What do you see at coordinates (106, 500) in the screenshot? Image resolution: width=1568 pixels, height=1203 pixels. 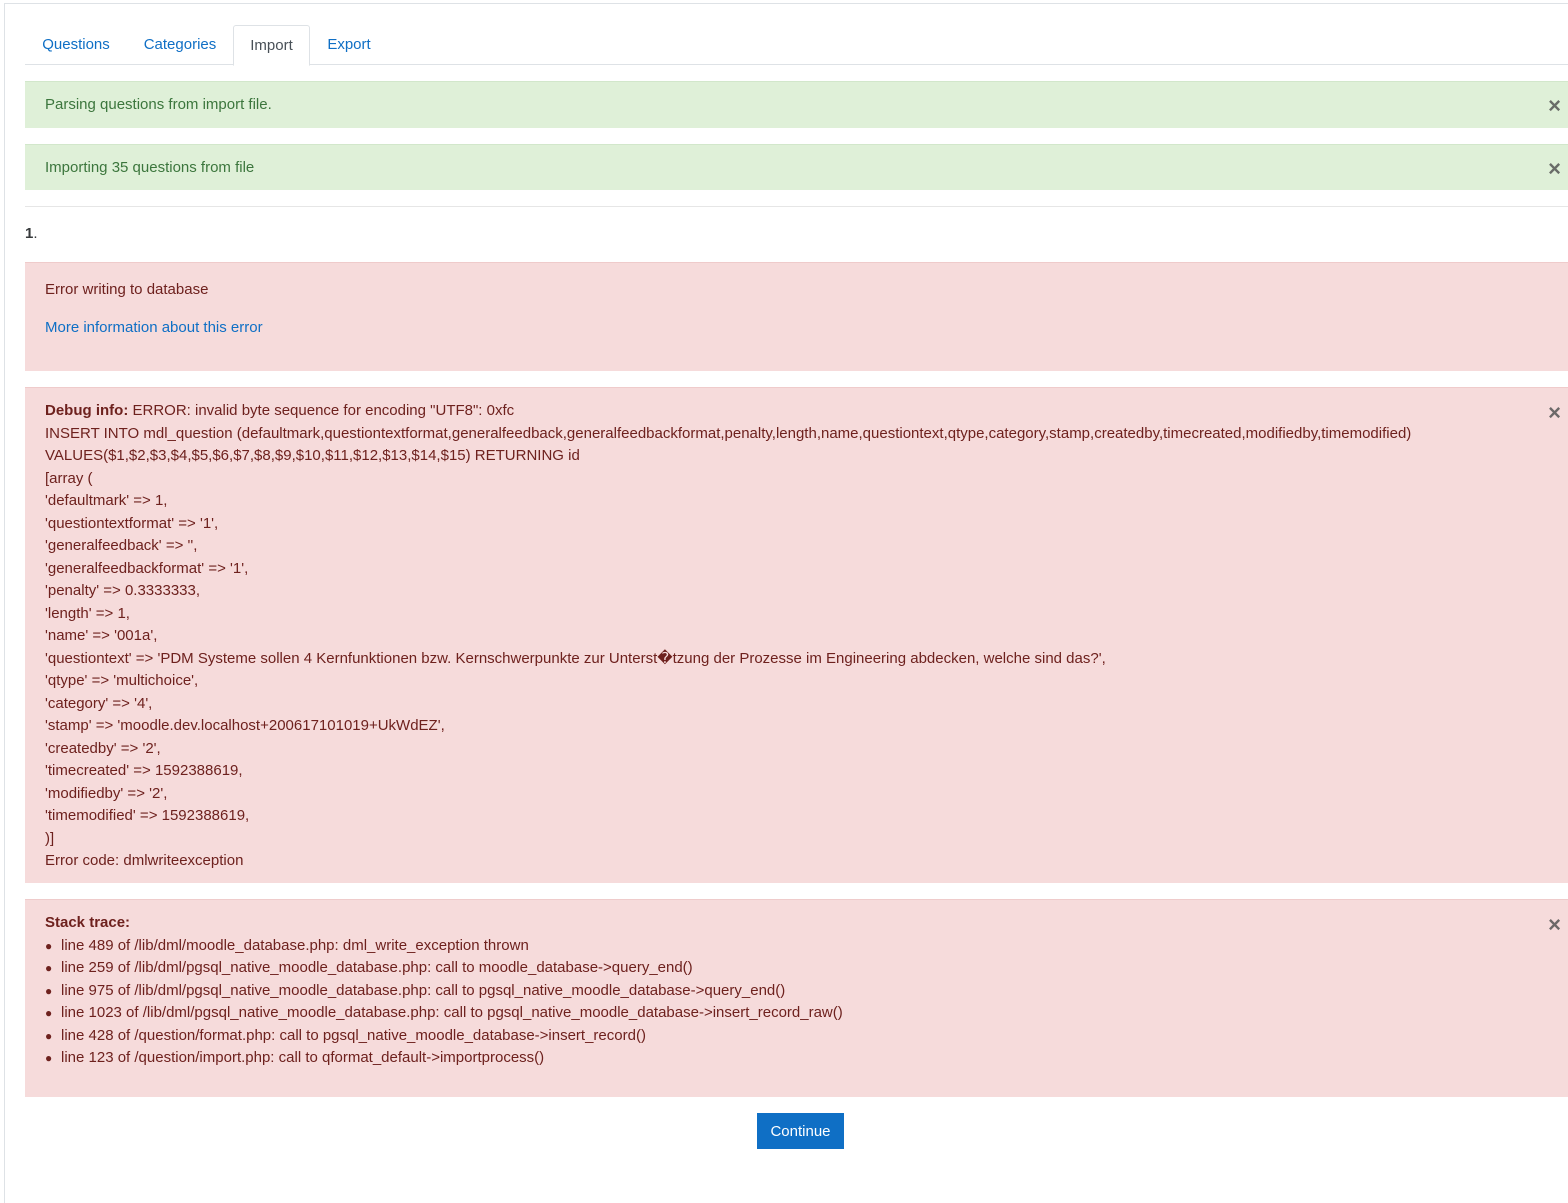 I see `debug-line: 'defaultmark' => 1,` at bounding box center [106, 500].